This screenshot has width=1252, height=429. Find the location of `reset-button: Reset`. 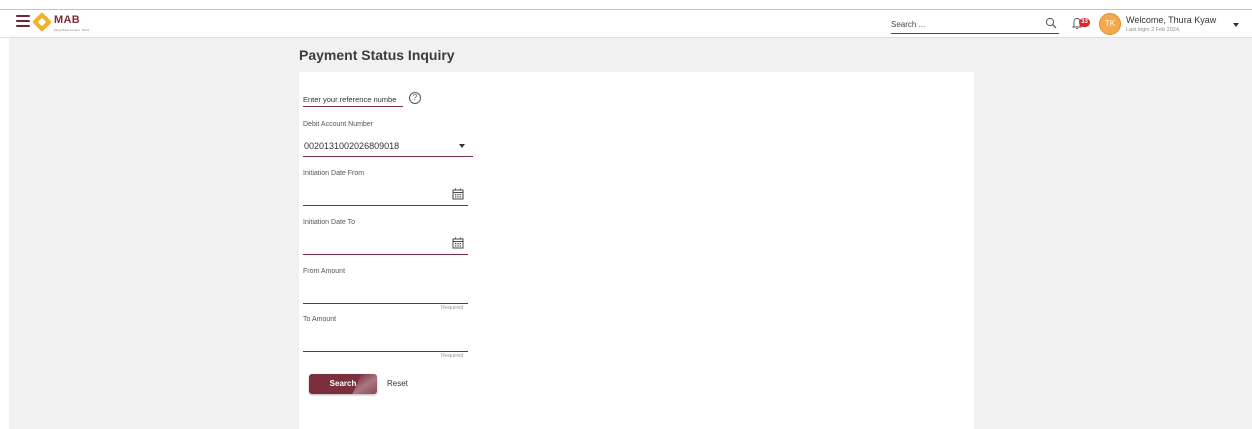

reset-button: Reset is located at coordinates (397, 384).